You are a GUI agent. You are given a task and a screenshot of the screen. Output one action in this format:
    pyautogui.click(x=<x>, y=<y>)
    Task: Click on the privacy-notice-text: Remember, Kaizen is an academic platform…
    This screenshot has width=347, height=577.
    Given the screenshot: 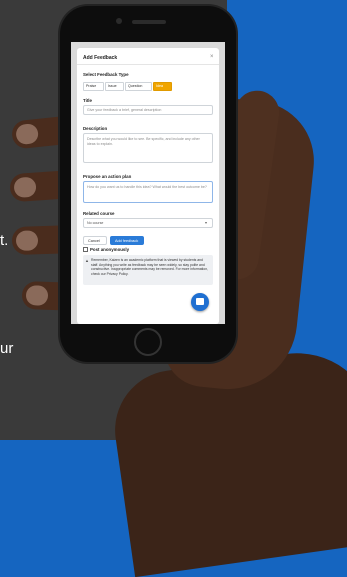 What is the action you would take?
    pyautogui.click(x=150, y=267)
    